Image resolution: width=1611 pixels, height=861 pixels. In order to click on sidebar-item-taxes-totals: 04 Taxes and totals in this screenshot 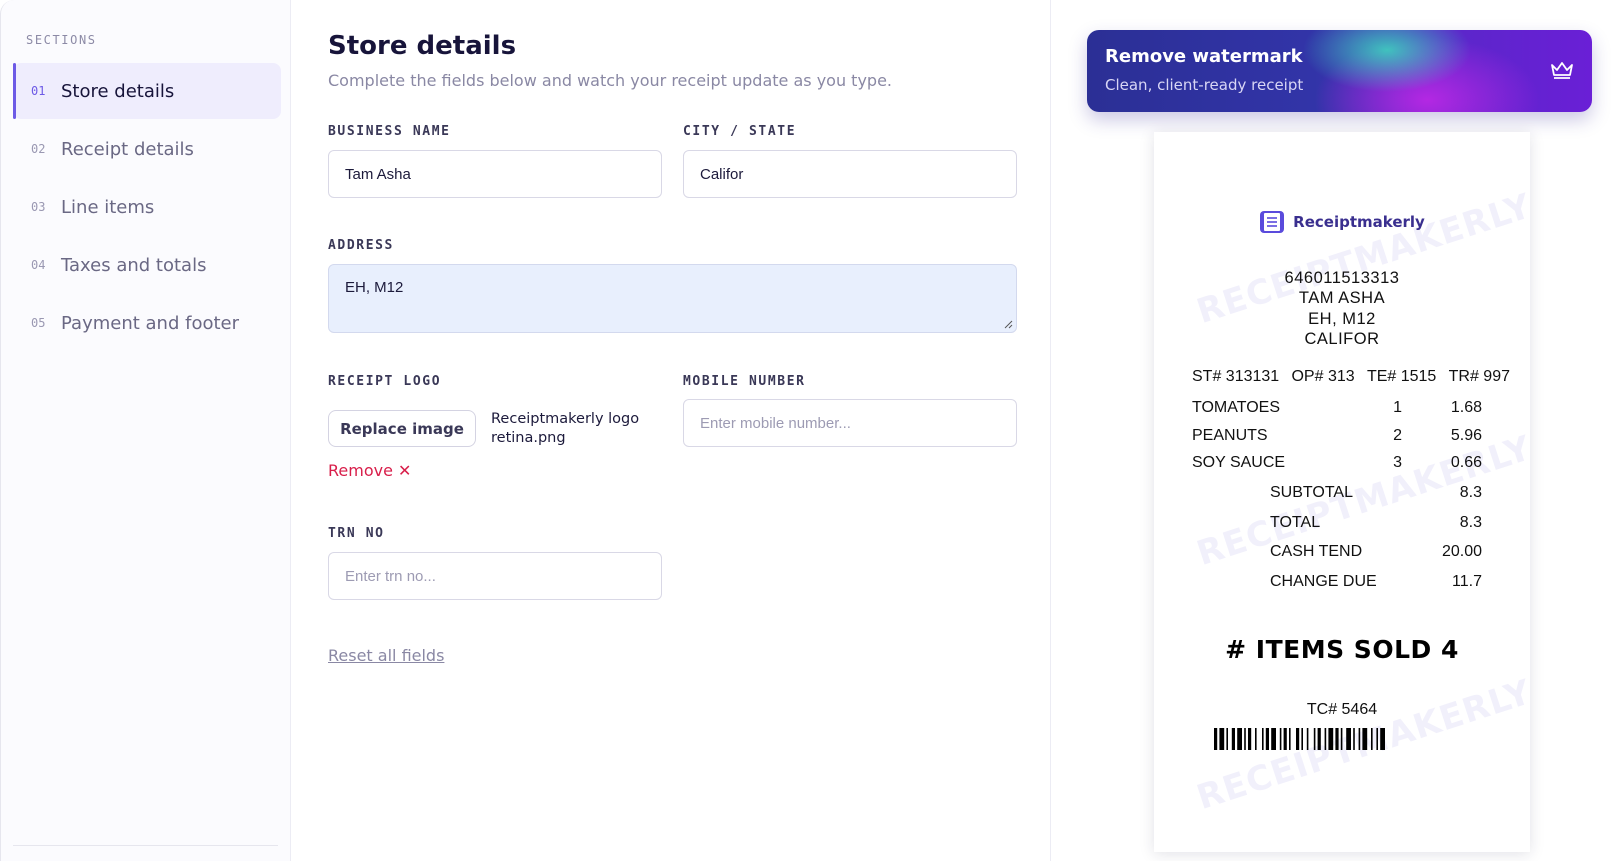, I will do `click(147, 265)`.